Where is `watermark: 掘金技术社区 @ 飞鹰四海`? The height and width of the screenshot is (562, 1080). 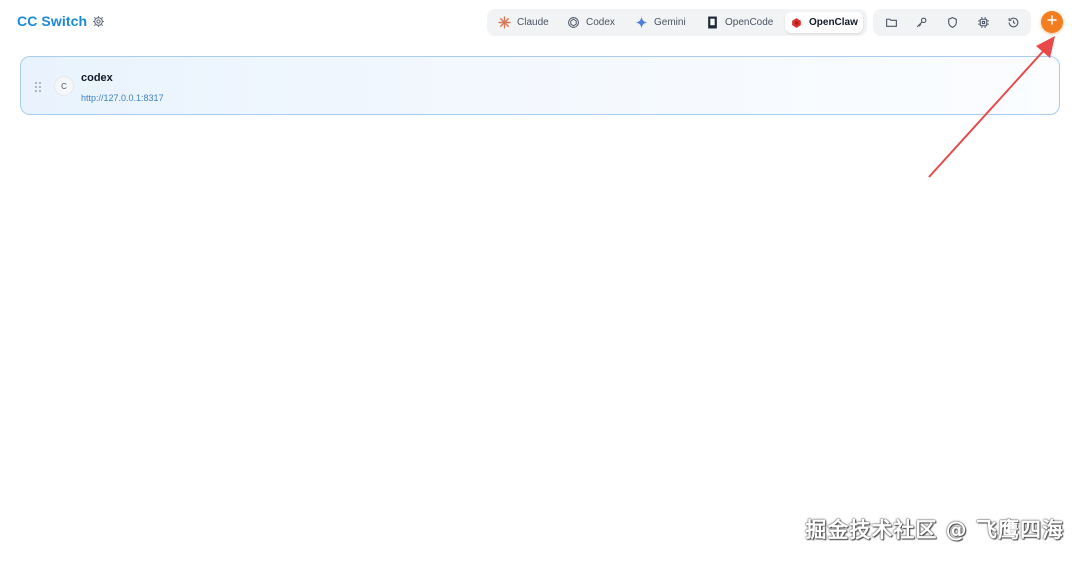
watermark: 掘金技术社区 @ 飞鹰四海 is located at coordinates (934, 530).